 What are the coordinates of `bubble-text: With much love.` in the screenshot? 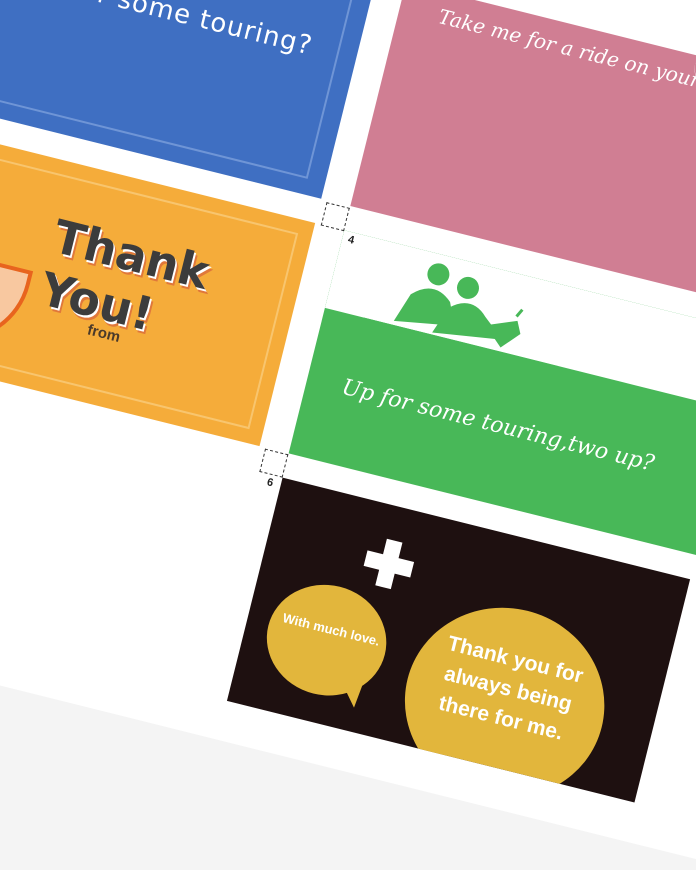 It's located at (331, 629).